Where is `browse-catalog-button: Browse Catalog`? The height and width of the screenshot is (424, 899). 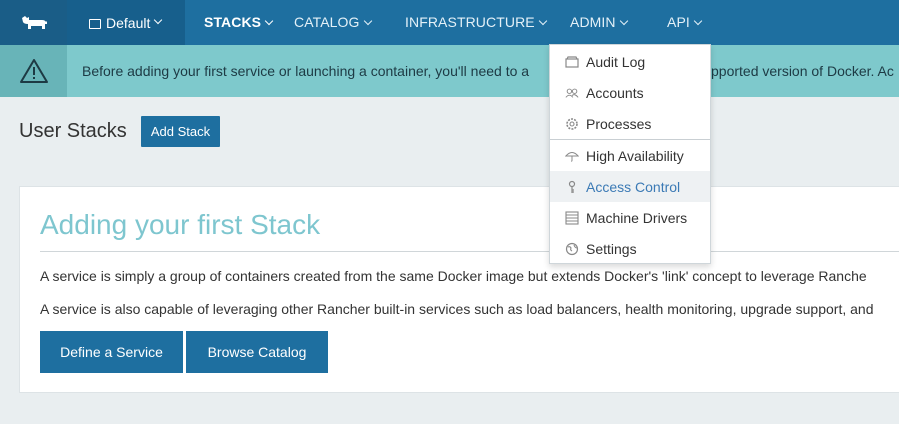 browse-catalog-button: Browse Catalog is located at coordinates (257, 352).